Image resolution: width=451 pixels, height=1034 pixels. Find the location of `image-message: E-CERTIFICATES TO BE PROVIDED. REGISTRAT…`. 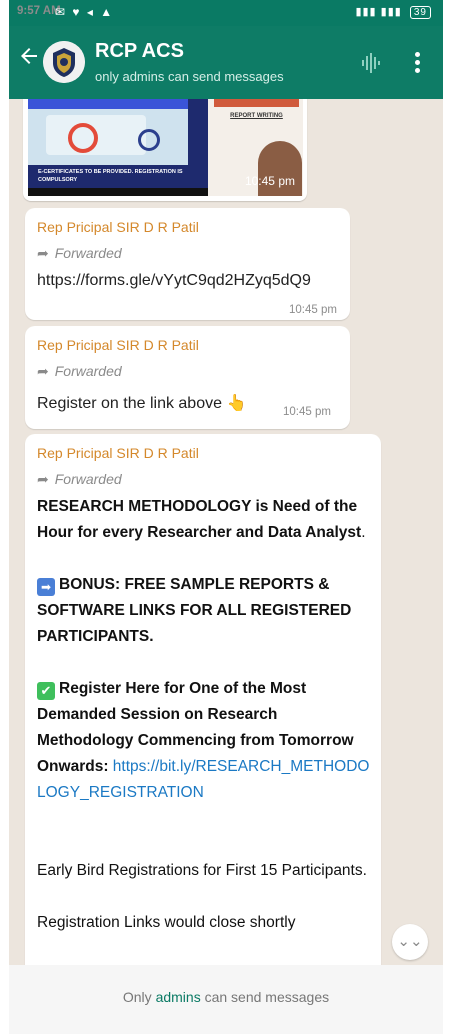

image-message: E-CERTIFICATES TO BE PROVIDED. REGISTRAT… is located at coordinates (165, 150).